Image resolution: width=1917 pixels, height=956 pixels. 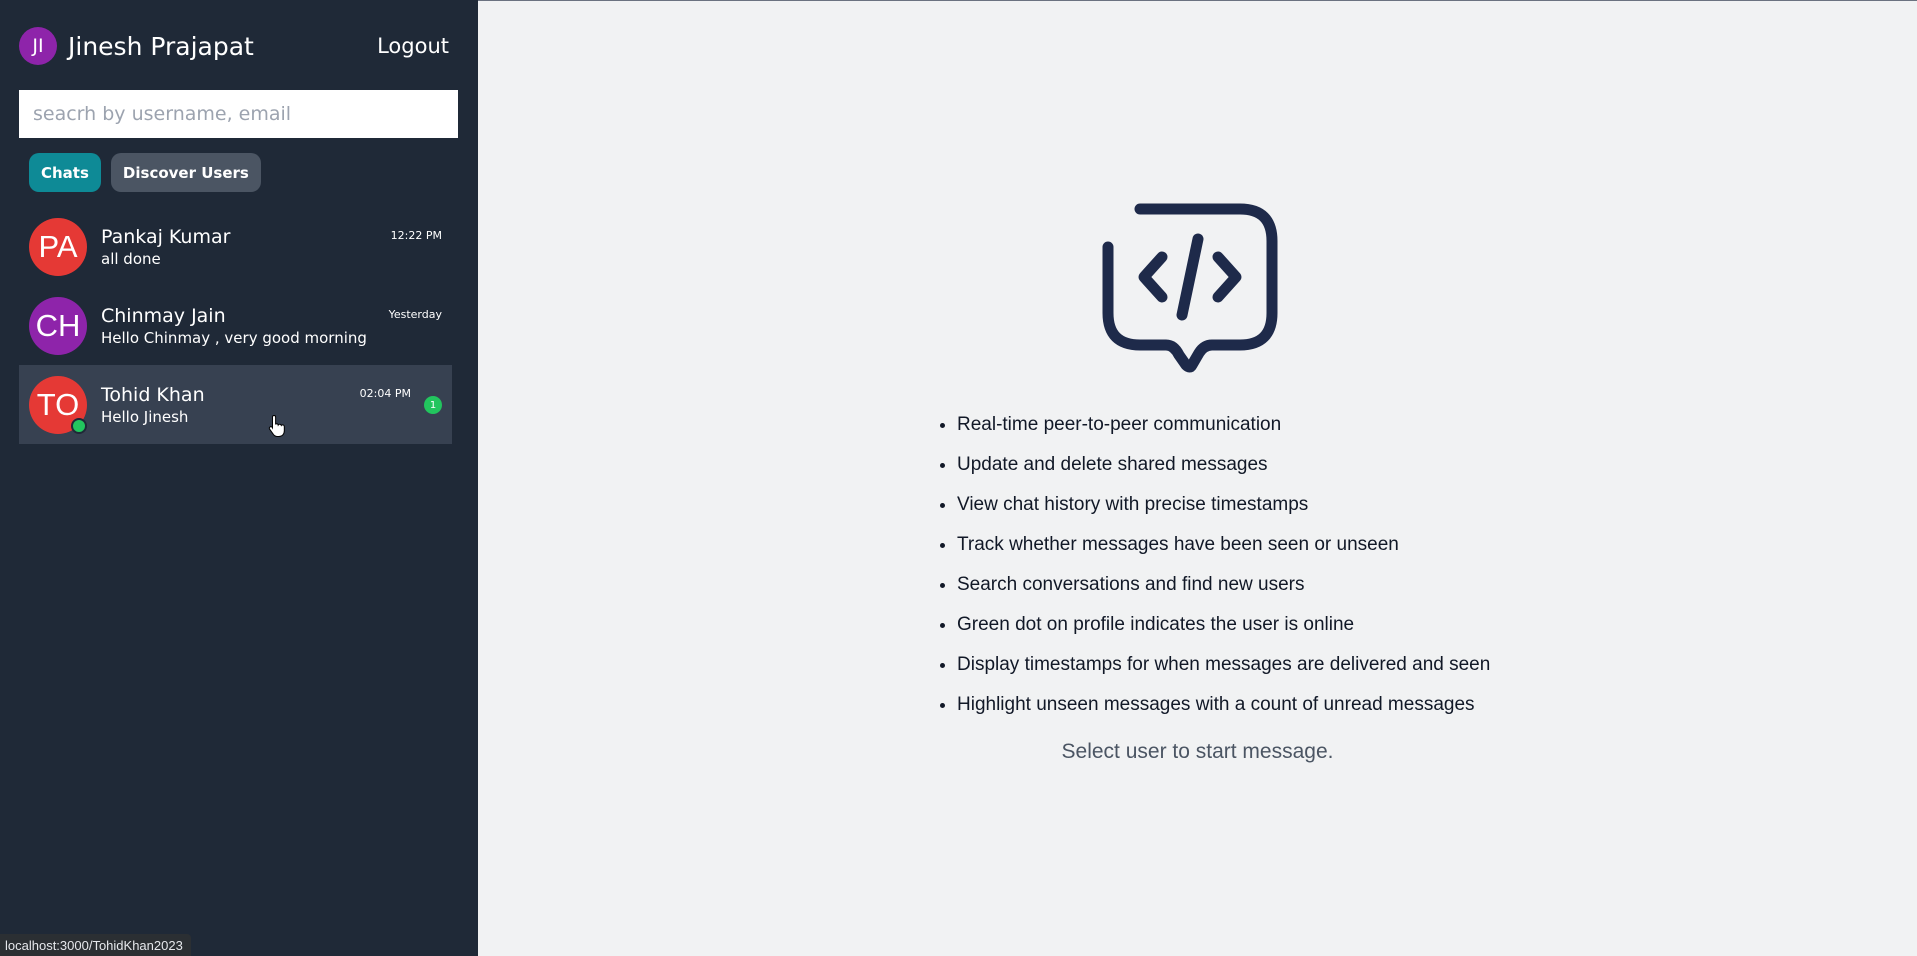 I want to click on chat-last-message: Hello Chinmay , very good morning, so click(x=234, y=337).